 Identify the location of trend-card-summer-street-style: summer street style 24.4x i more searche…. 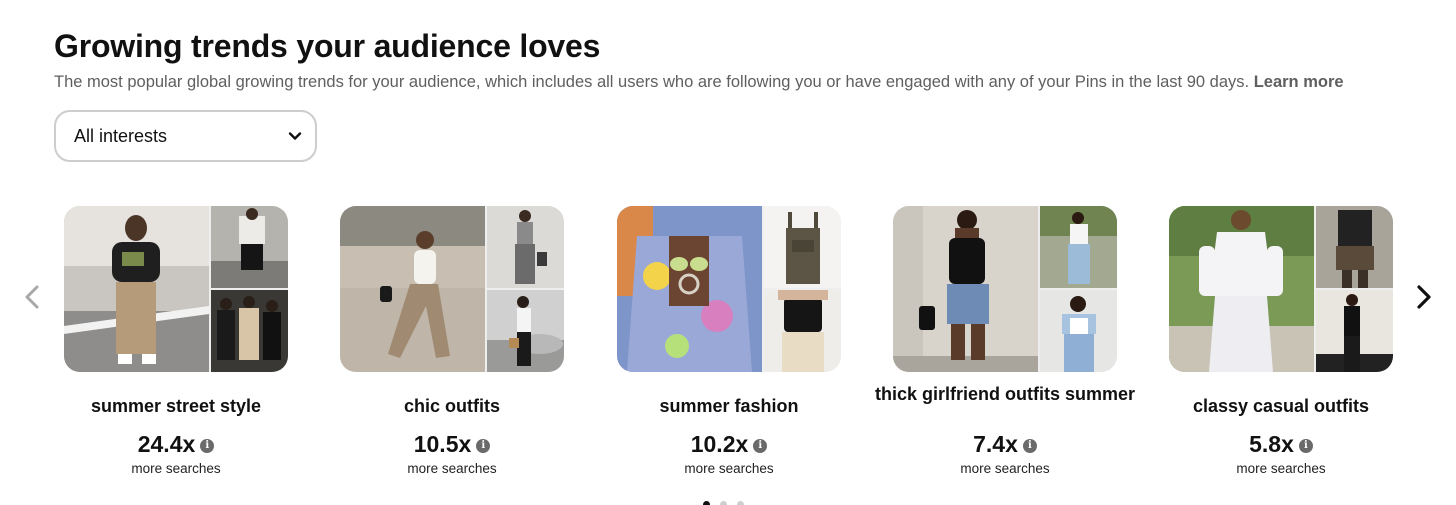
(176, 341).